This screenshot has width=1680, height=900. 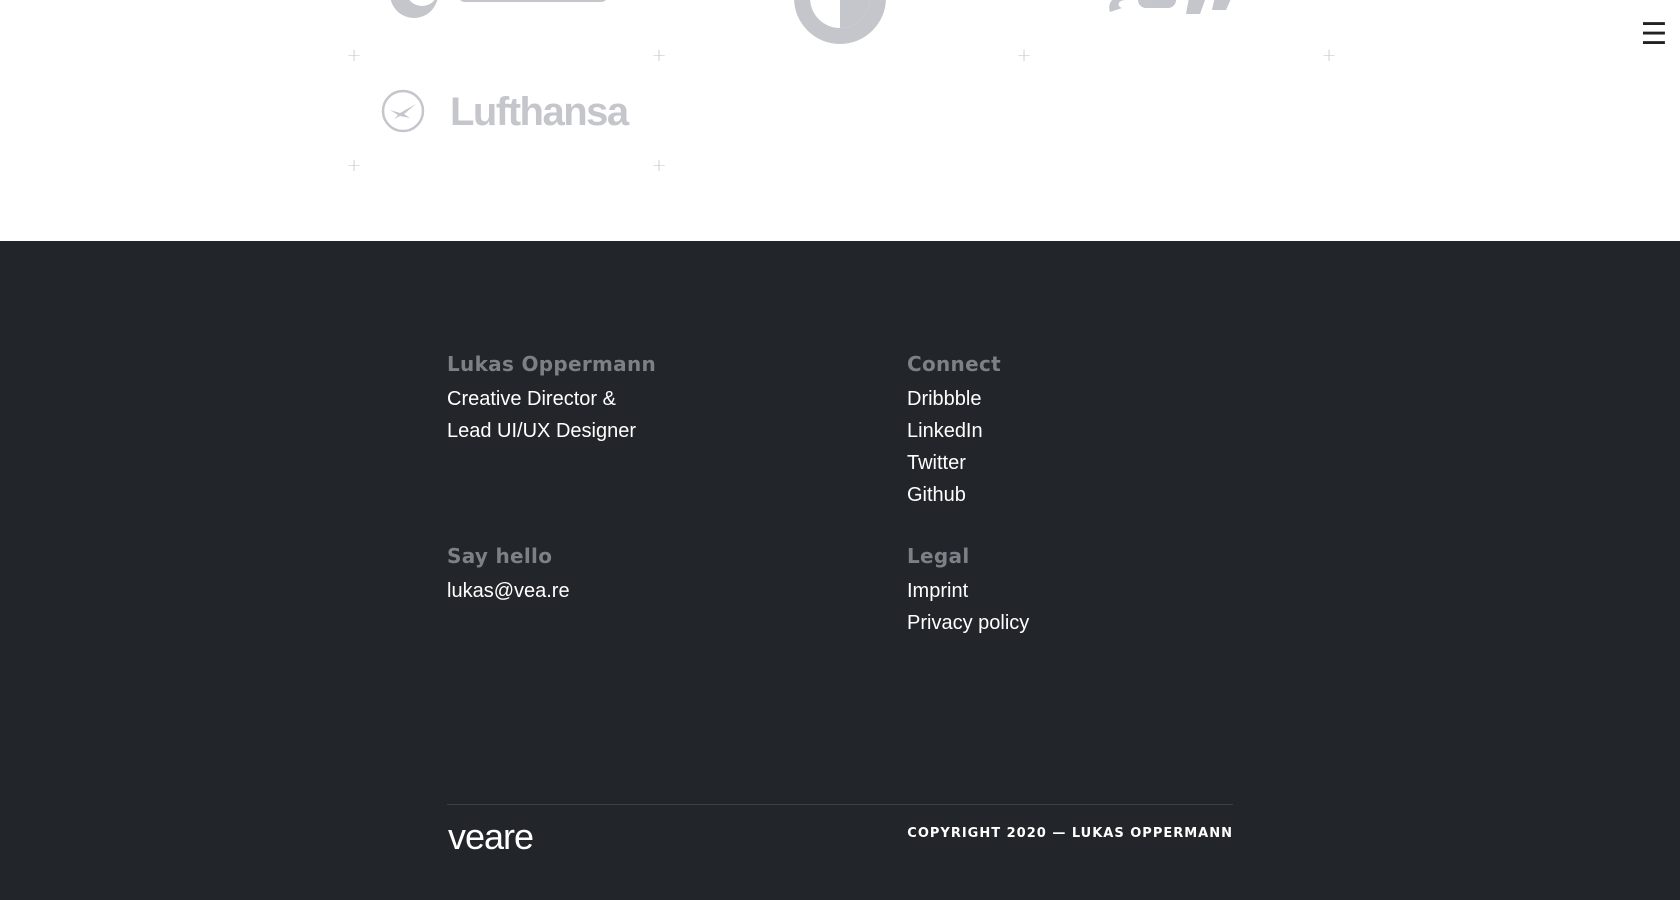 I want to click on footer-say-hello-heading: Say hello, so click(x=500, y=556).